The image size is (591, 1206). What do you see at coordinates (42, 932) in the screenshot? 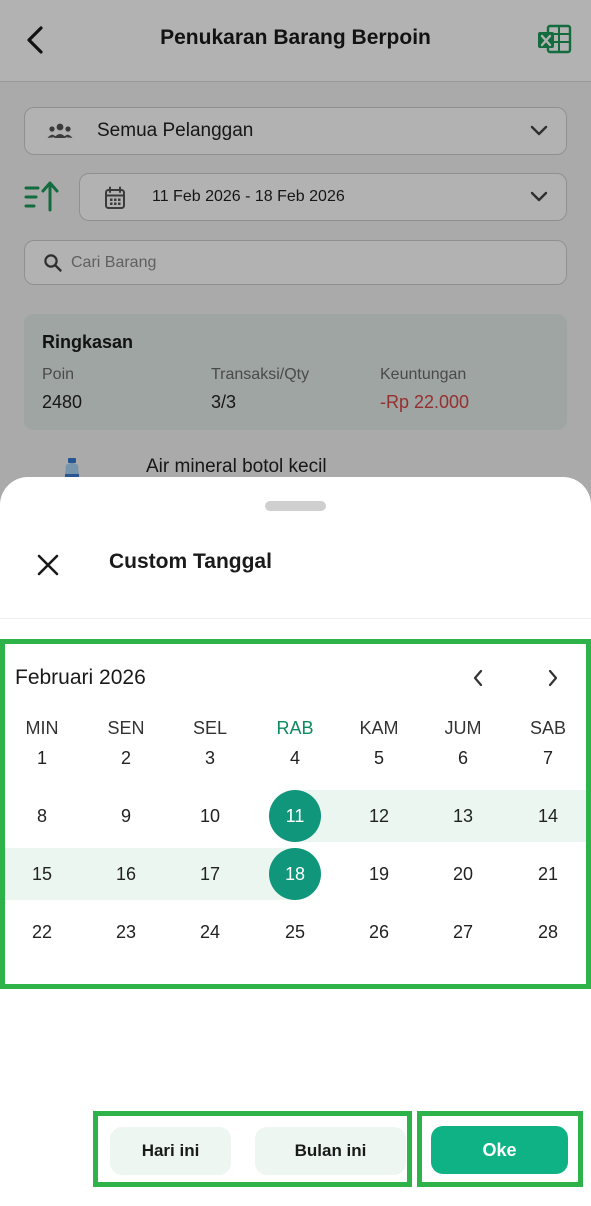
I see `day-cell: 22` at bounding box center [42, 932].